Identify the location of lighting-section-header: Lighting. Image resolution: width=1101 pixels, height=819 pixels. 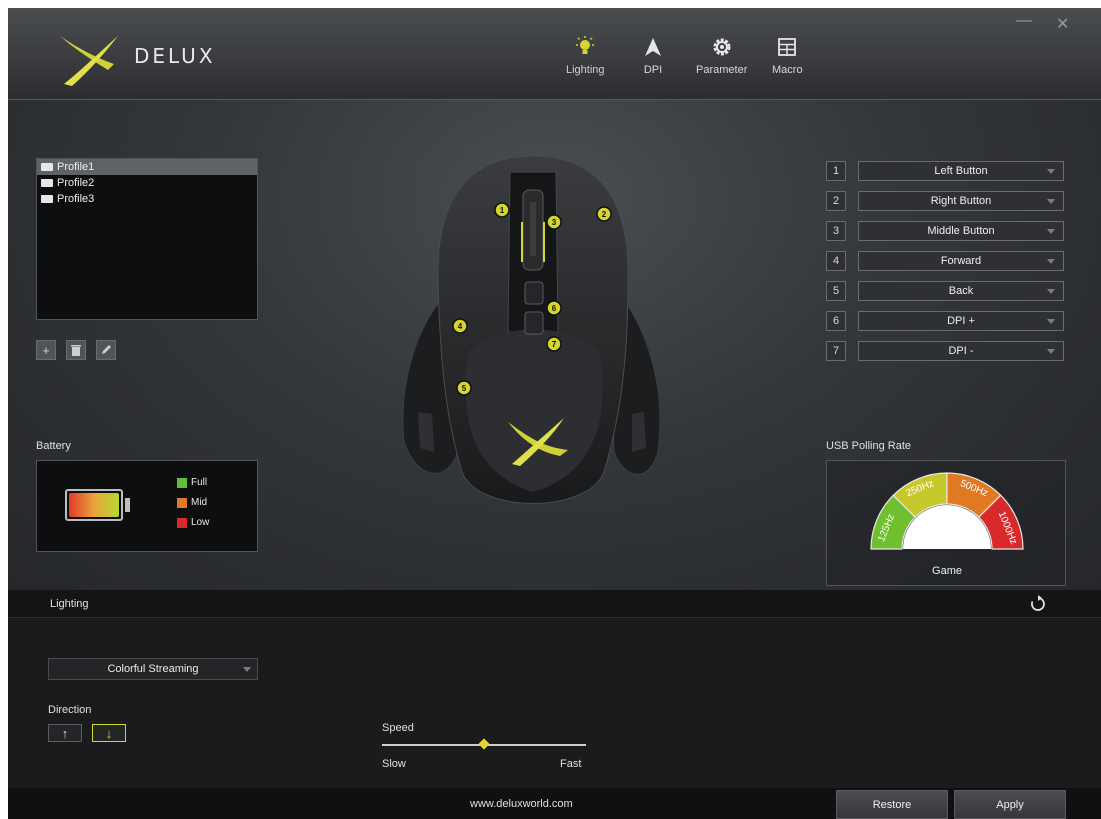
(554, 604).